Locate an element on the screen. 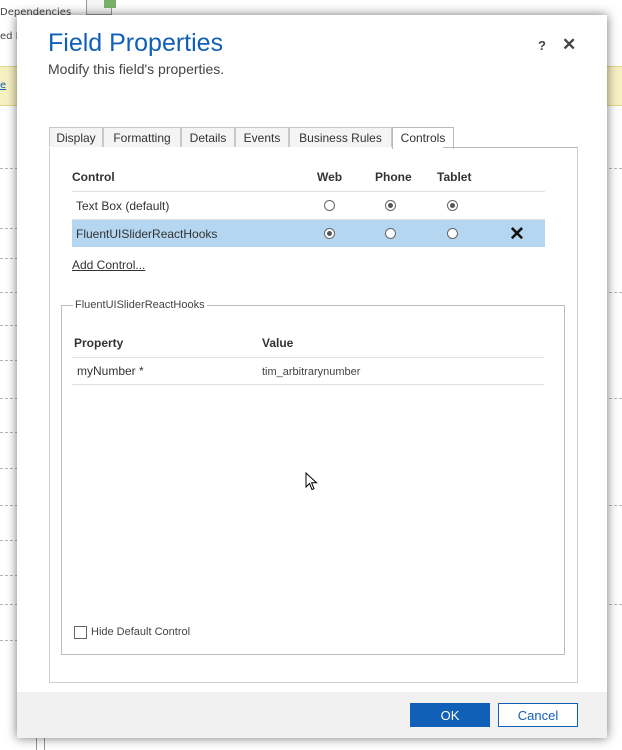 The image size is (622, 750). column-header-property: Property is located at coordinates (99, 343).